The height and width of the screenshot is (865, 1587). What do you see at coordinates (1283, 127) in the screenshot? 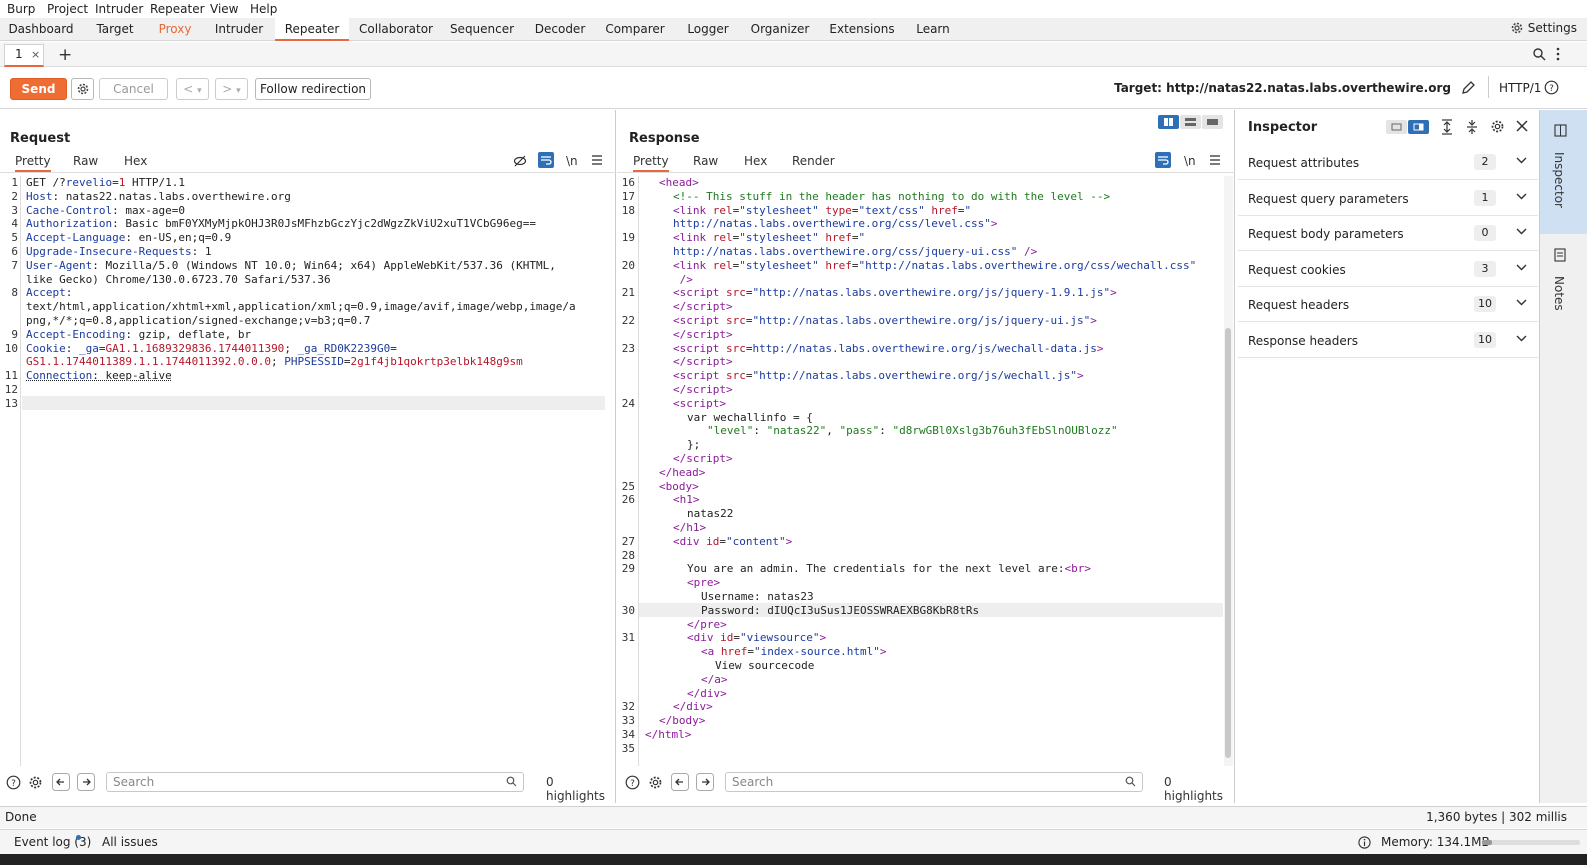
I see `inspector-title: Inspector` at bounding box center [1283, 127].